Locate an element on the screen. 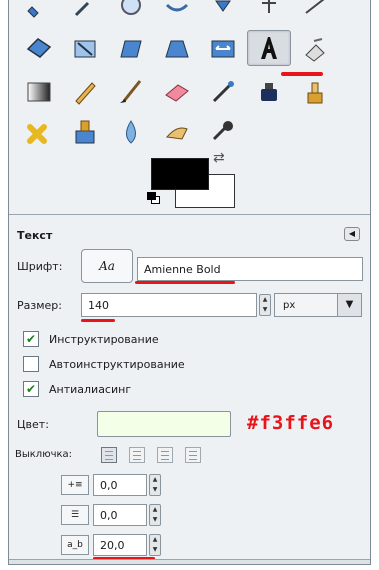  letter-spacing-icon: a_b is located at coordinates (75, 545).